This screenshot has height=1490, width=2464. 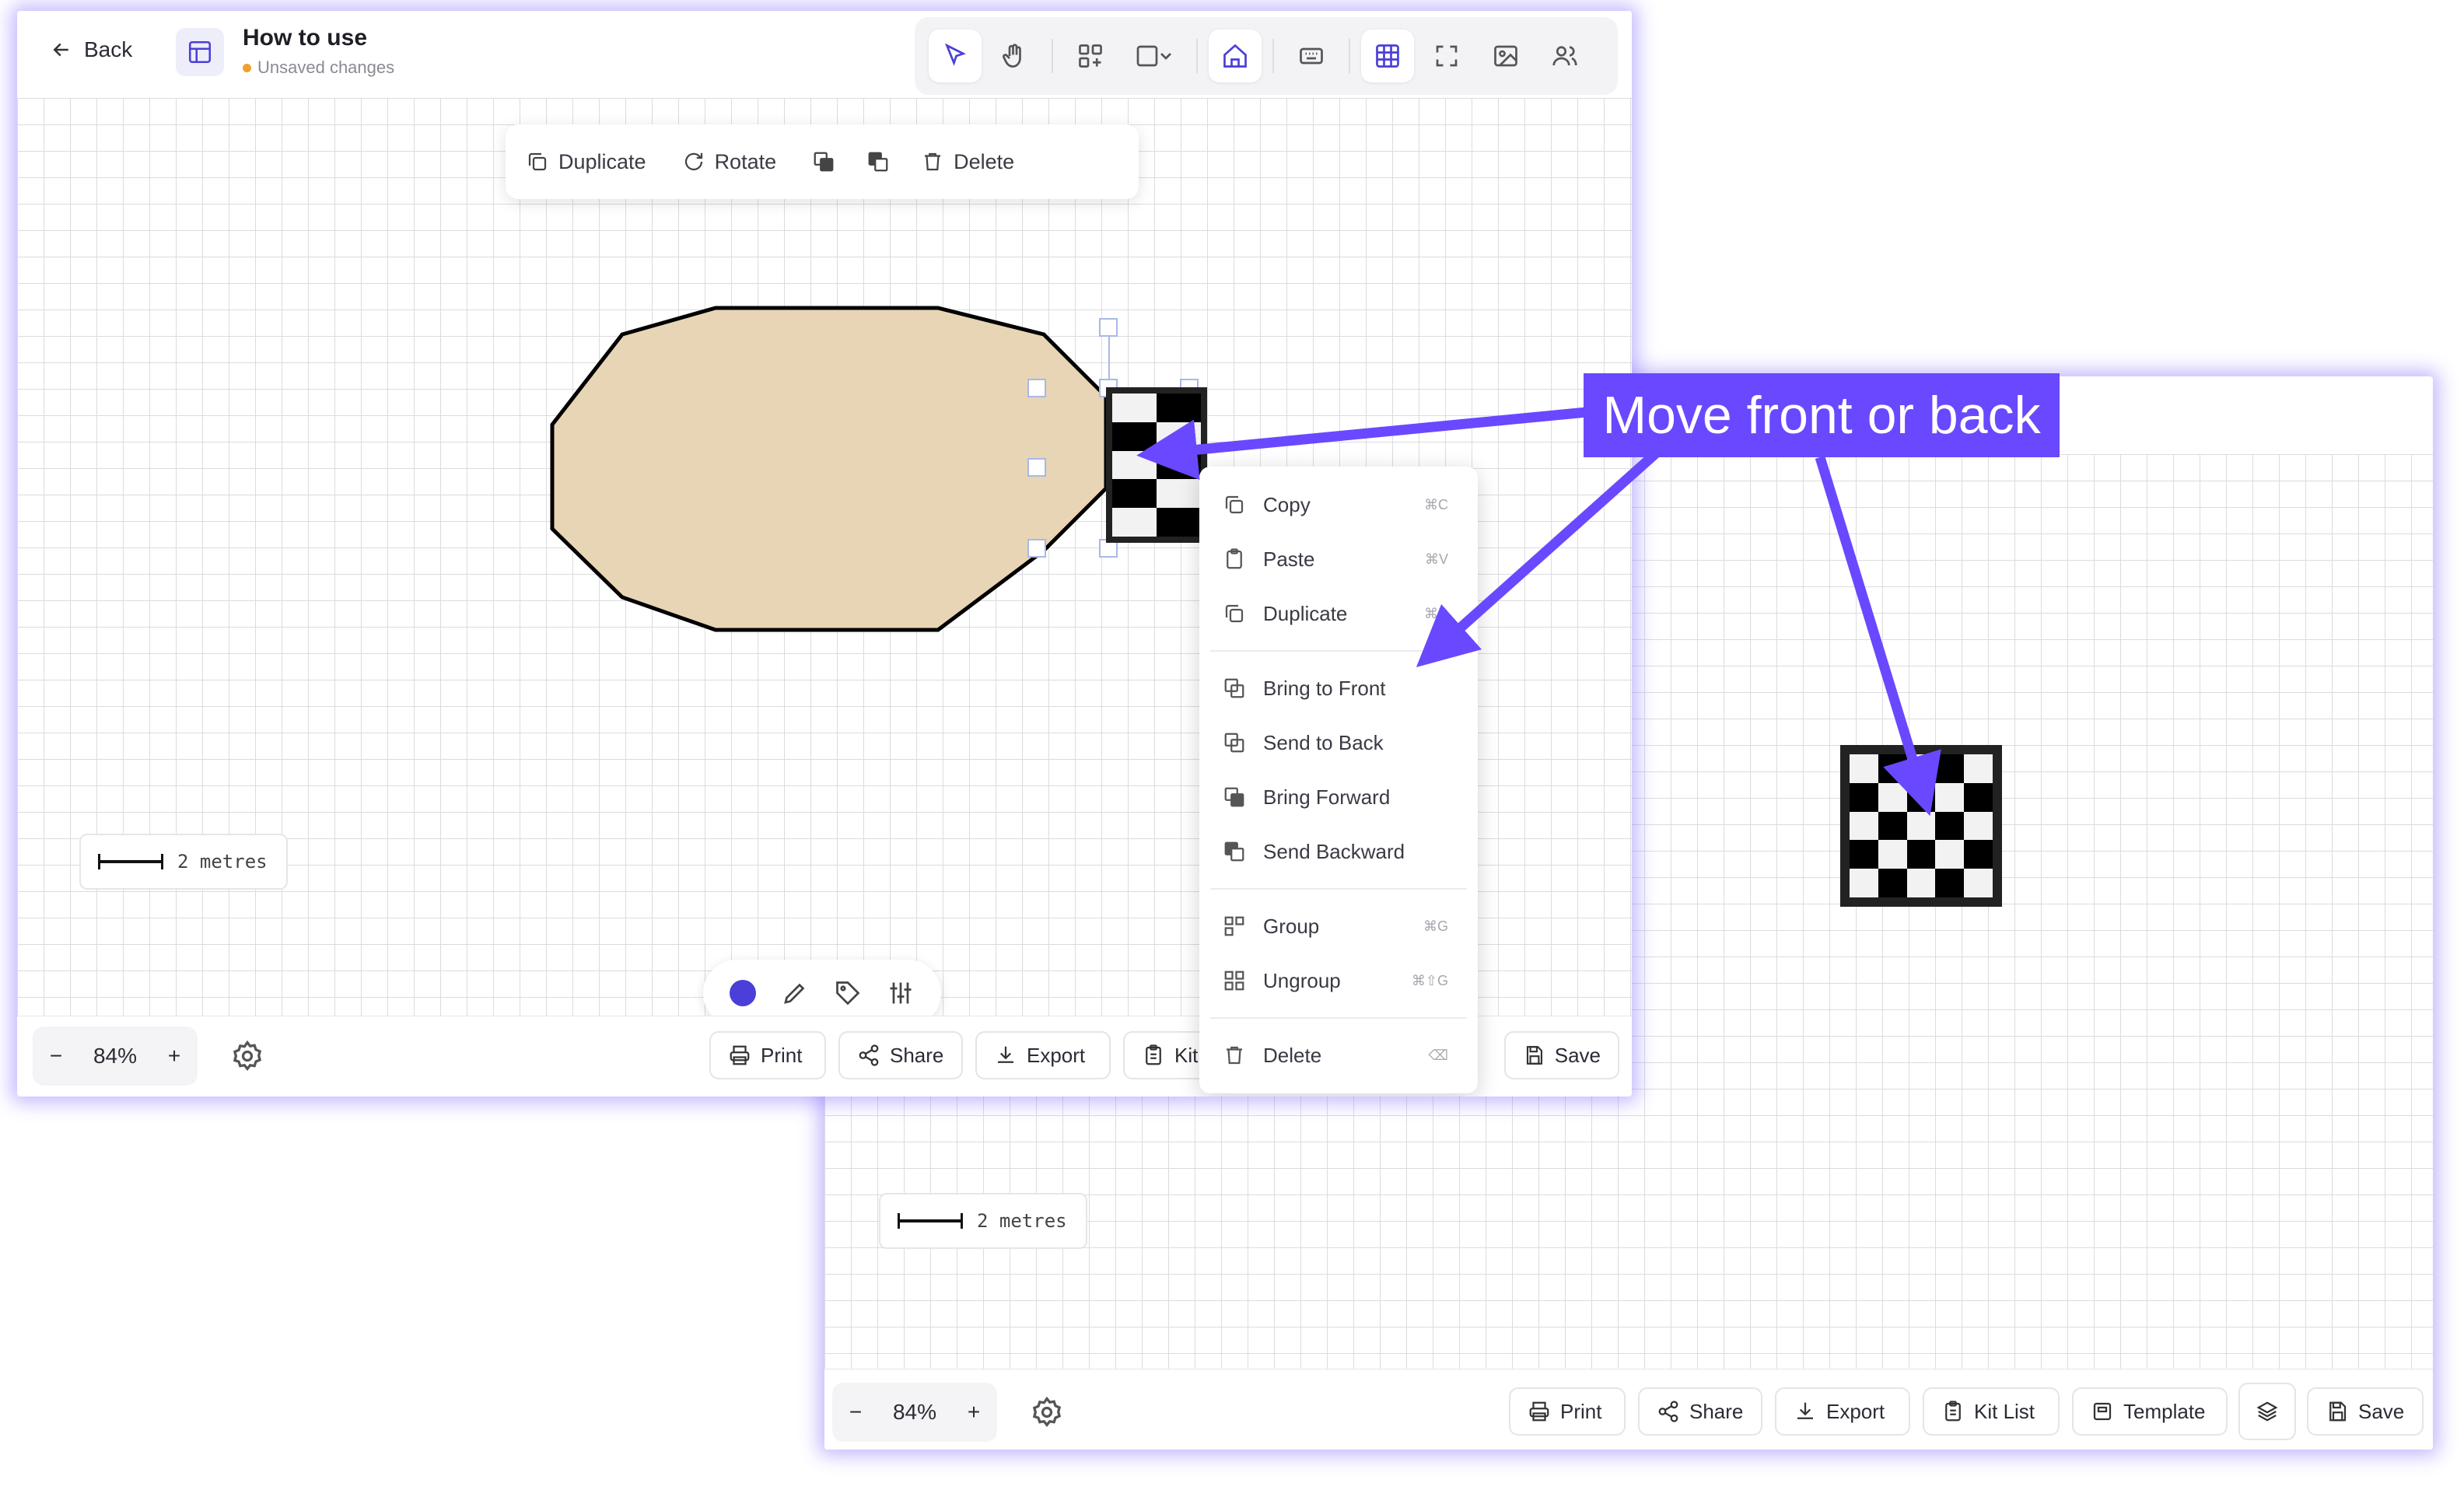 What do you see at coordinates (1362, 444) in the screenshot?
I see `arrow-to-object` at bounding box center [1362, 444].